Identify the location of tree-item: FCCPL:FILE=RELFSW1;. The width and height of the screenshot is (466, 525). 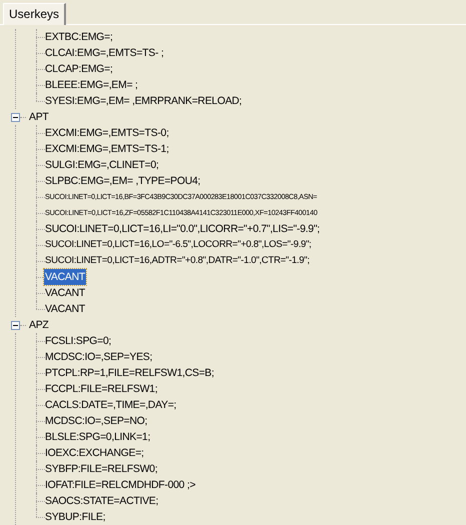
(101, 389).